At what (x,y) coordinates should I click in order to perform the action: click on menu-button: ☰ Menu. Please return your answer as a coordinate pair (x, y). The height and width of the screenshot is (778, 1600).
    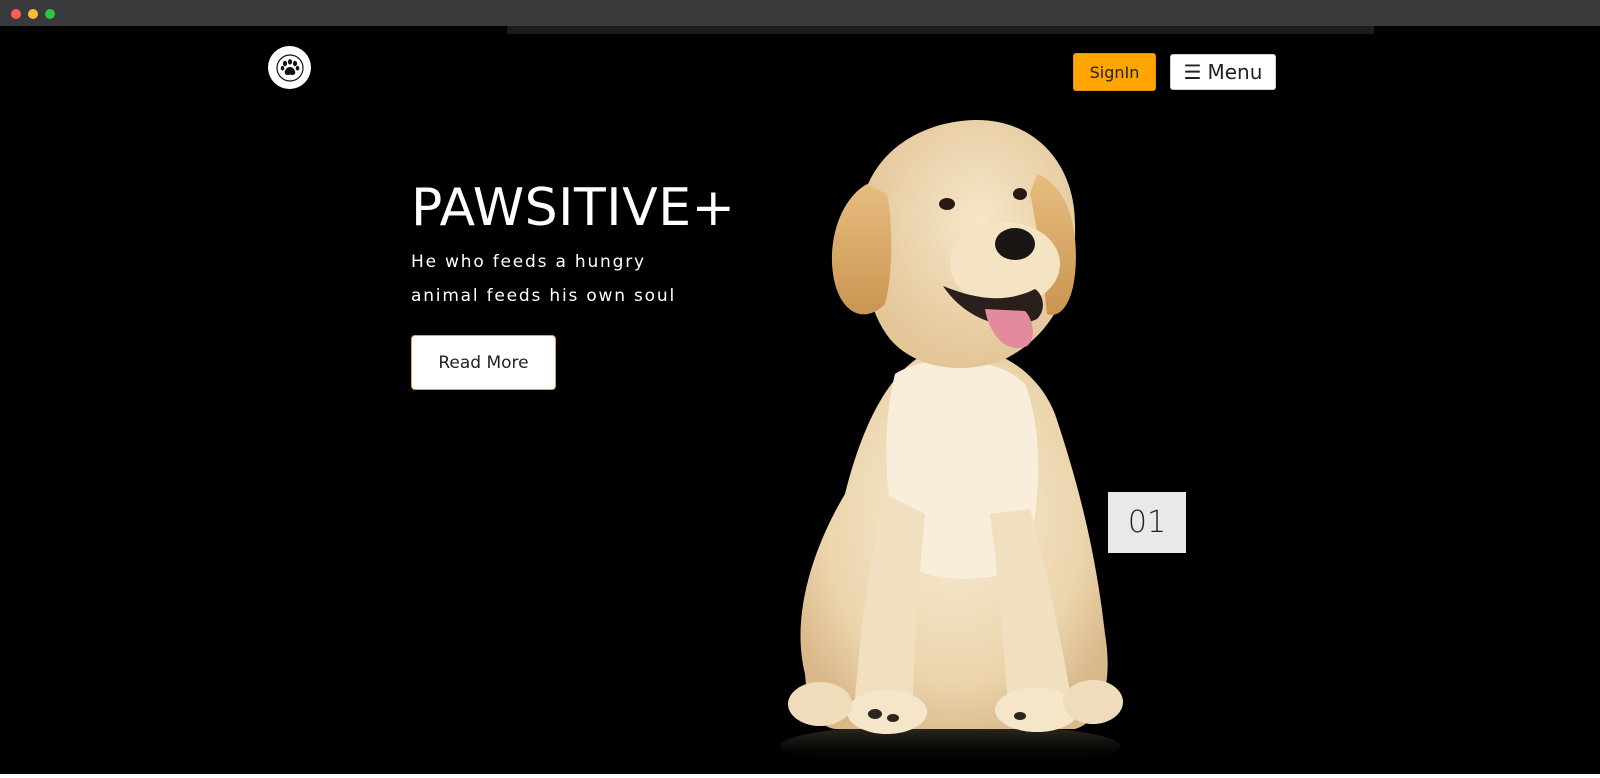
    Looking at the image, I should click on (1223, 72).